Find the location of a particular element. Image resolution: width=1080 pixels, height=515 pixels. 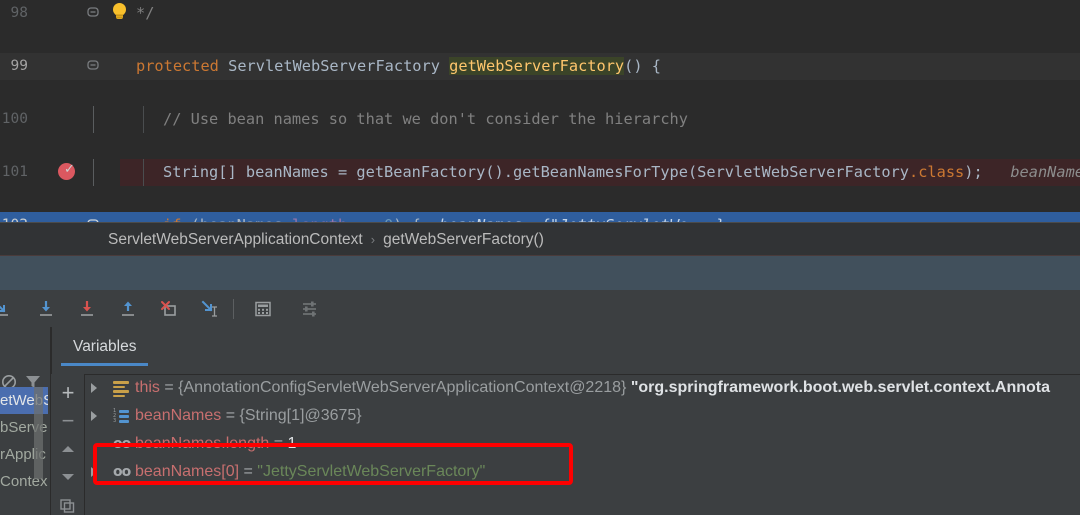

inline-debug-hint: beanNames: {" is located at coordinates (1045, 172).